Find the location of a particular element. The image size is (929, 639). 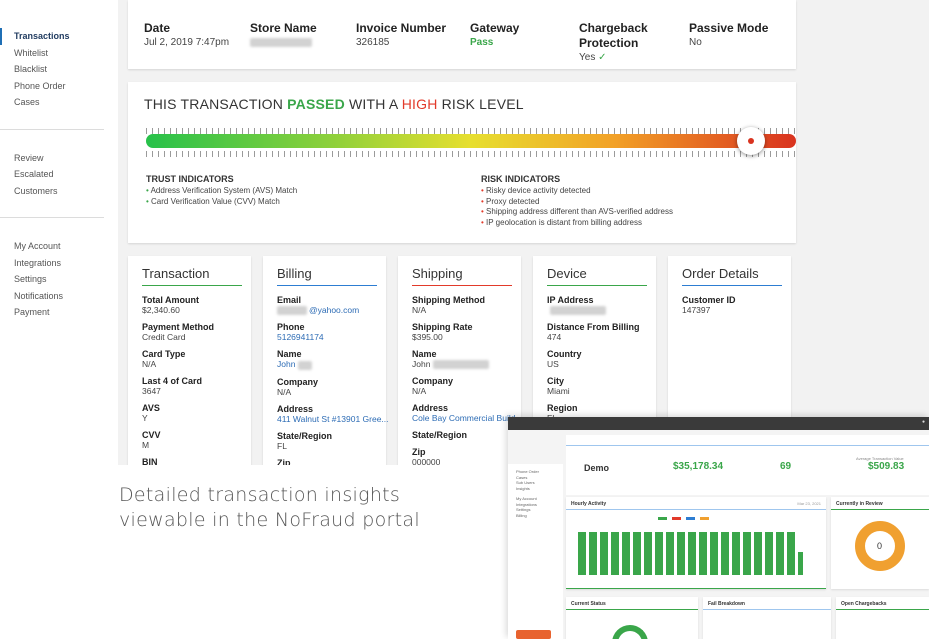

card-title: Transaction is located at coordinates (192, 276).